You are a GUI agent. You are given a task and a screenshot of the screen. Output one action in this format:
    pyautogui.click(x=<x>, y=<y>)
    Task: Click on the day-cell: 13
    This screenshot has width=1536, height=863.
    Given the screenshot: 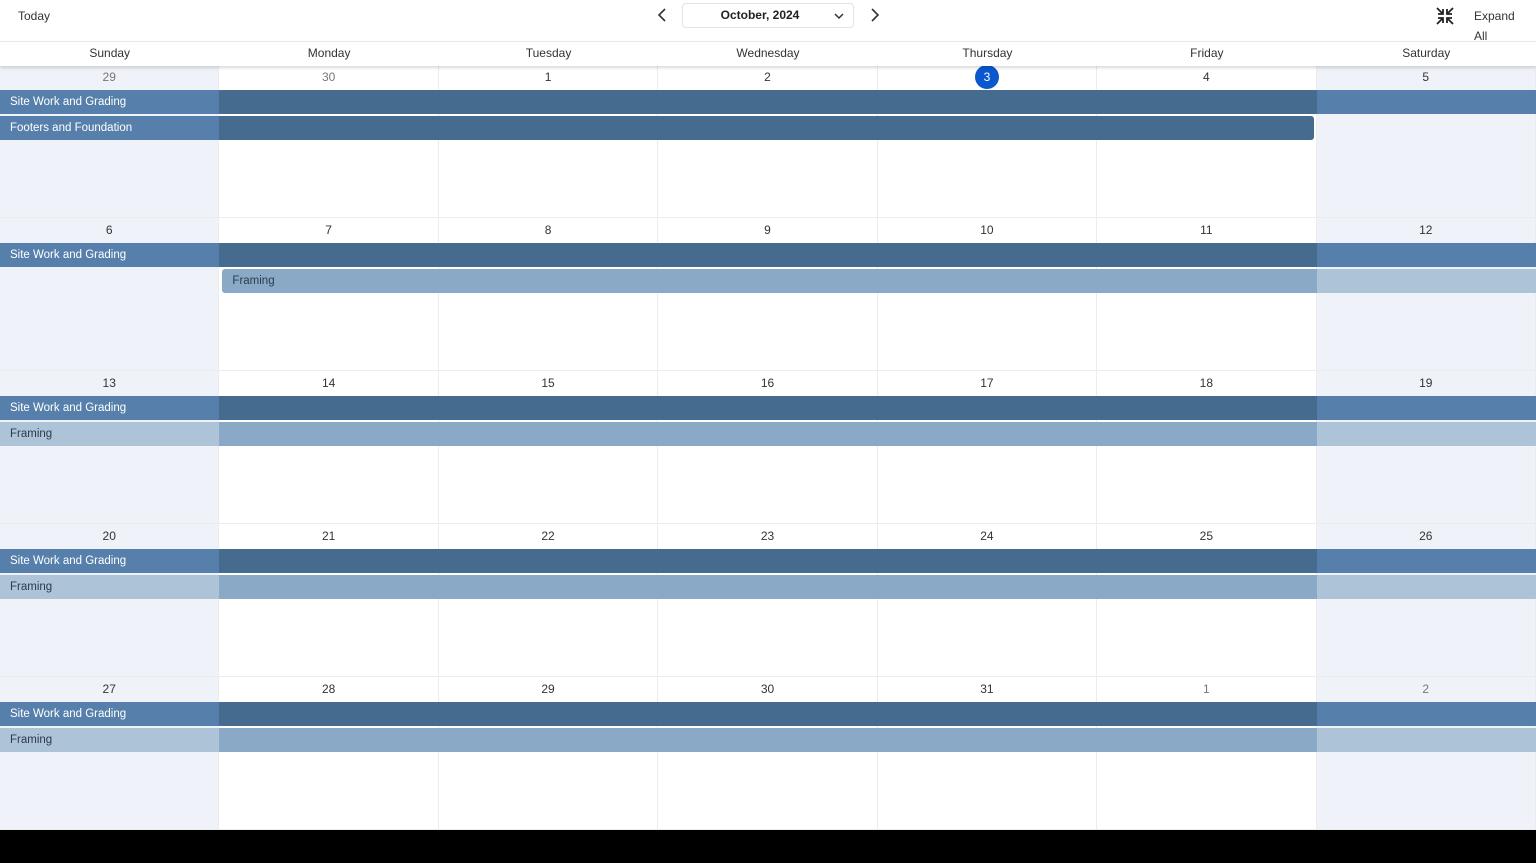 What is the action you would take?
    pyautogui.click(x=110, y=447)
    